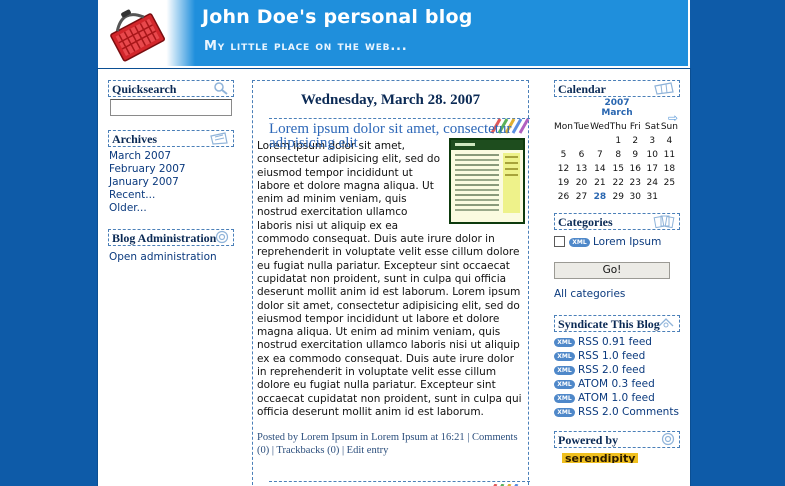 The width and height of the screenshot is (785, 486). What do you see at coordinates (600, 169) in the screenshot?
I see `calendar-day: 14` at bounding box center [600, 169].